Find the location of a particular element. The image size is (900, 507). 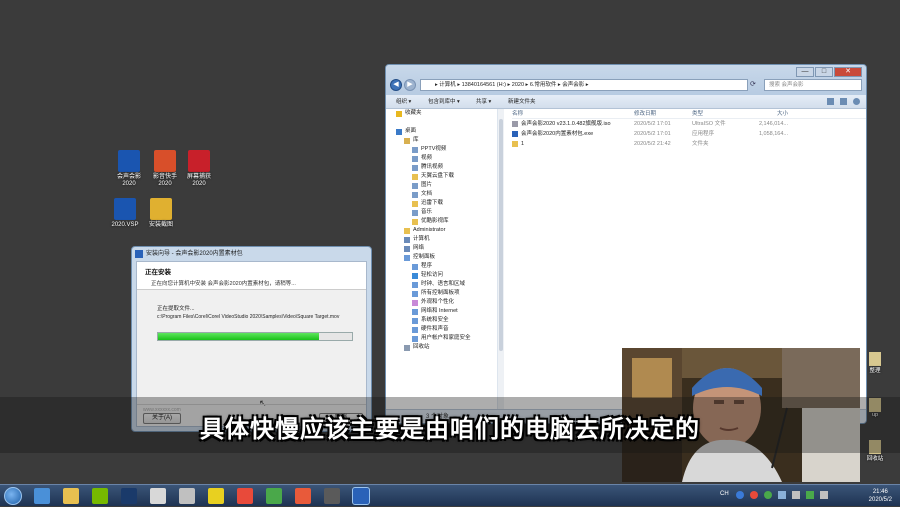

tray-app-icon is located at coordinates (740, 495).